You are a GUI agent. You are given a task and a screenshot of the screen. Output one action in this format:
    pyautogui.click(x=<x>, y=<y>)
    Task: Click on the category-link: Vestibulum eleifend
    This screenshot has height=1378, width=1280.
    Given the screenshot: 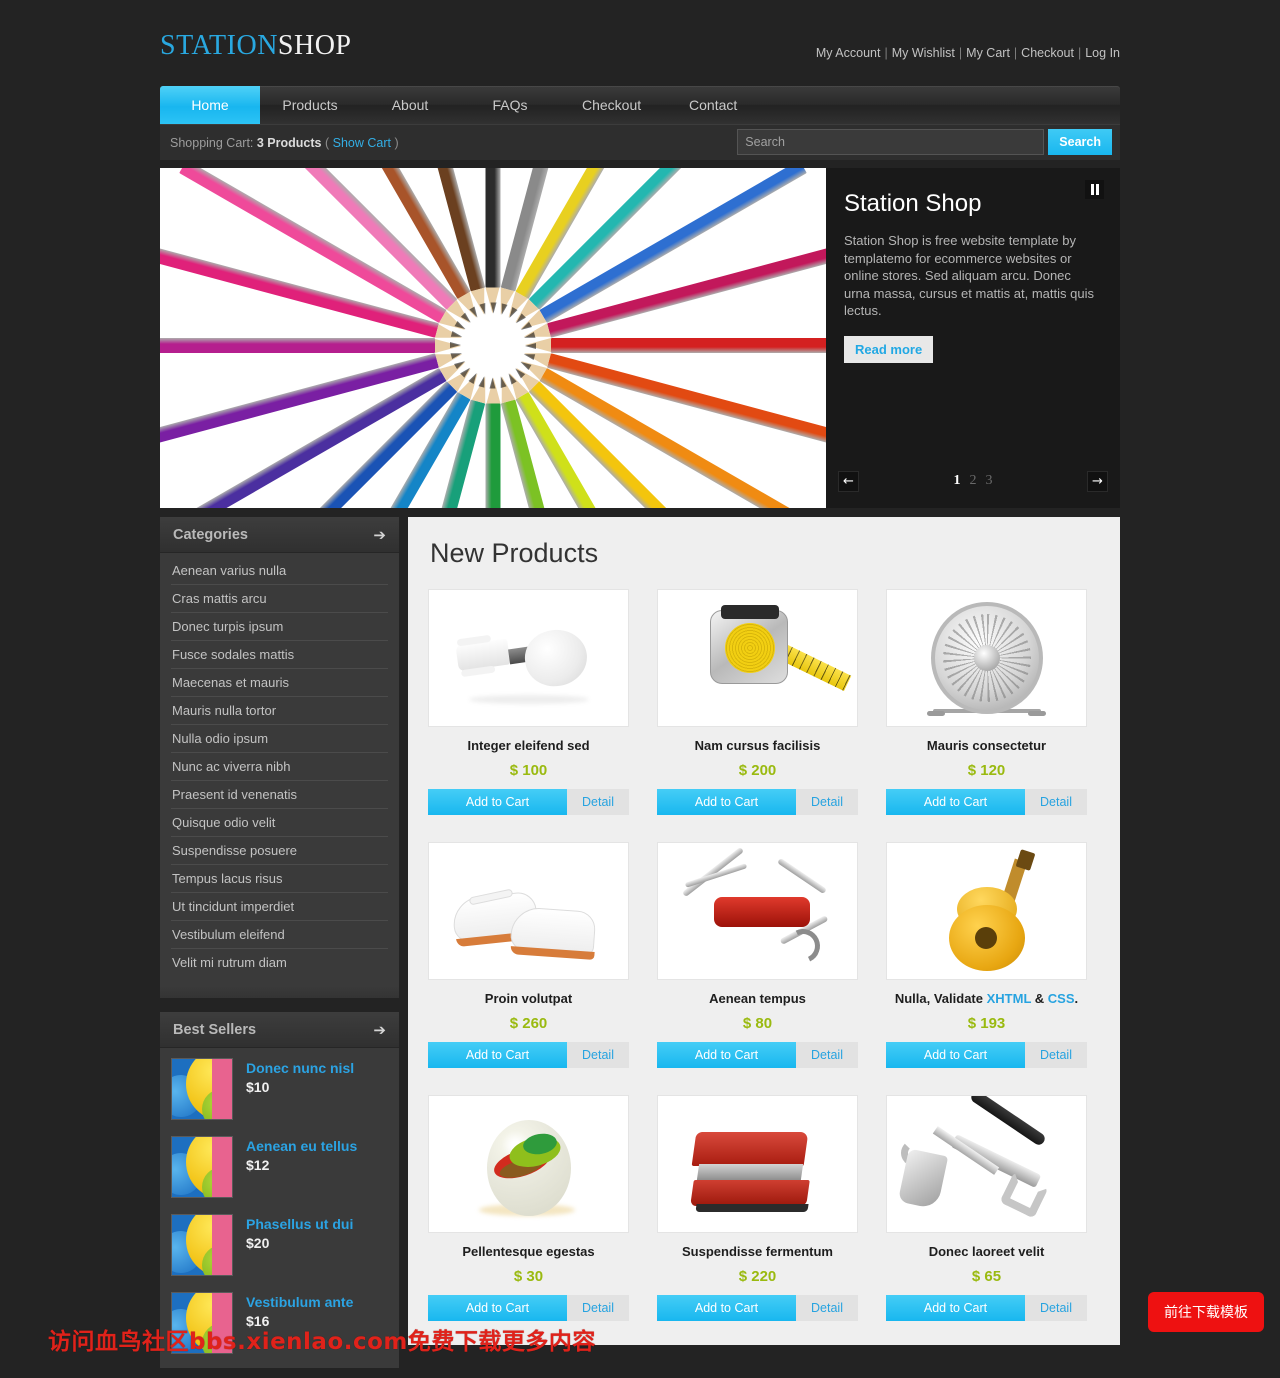 What is the action you would take?
    pyautogui.click(x=279, y=934)
    